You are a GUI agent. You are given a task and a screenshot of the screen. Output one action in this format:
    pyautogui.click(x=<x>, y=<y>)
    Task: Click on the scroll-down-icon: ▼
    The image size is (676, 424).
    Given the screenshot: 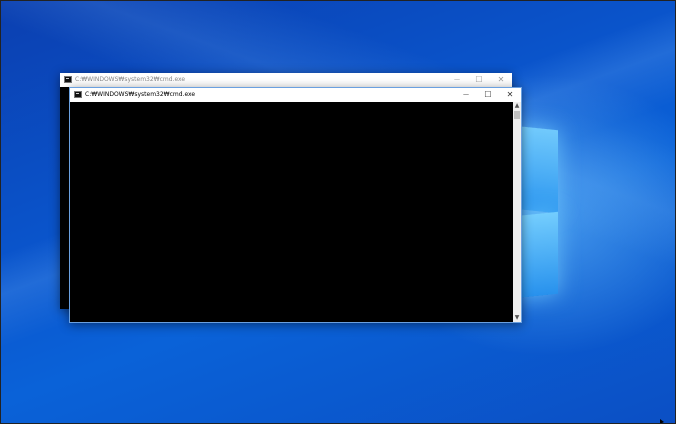 What is the action you would take?
    pyautogui.click(x=517, y=318)
    